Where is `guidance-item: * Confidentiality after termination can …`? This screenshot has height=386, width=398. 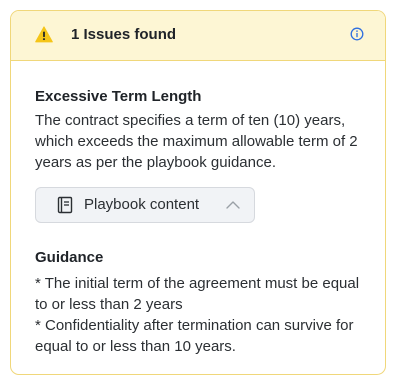 guidance-item: * Confidentiality after termination can … is located at coordinates (194, 336).